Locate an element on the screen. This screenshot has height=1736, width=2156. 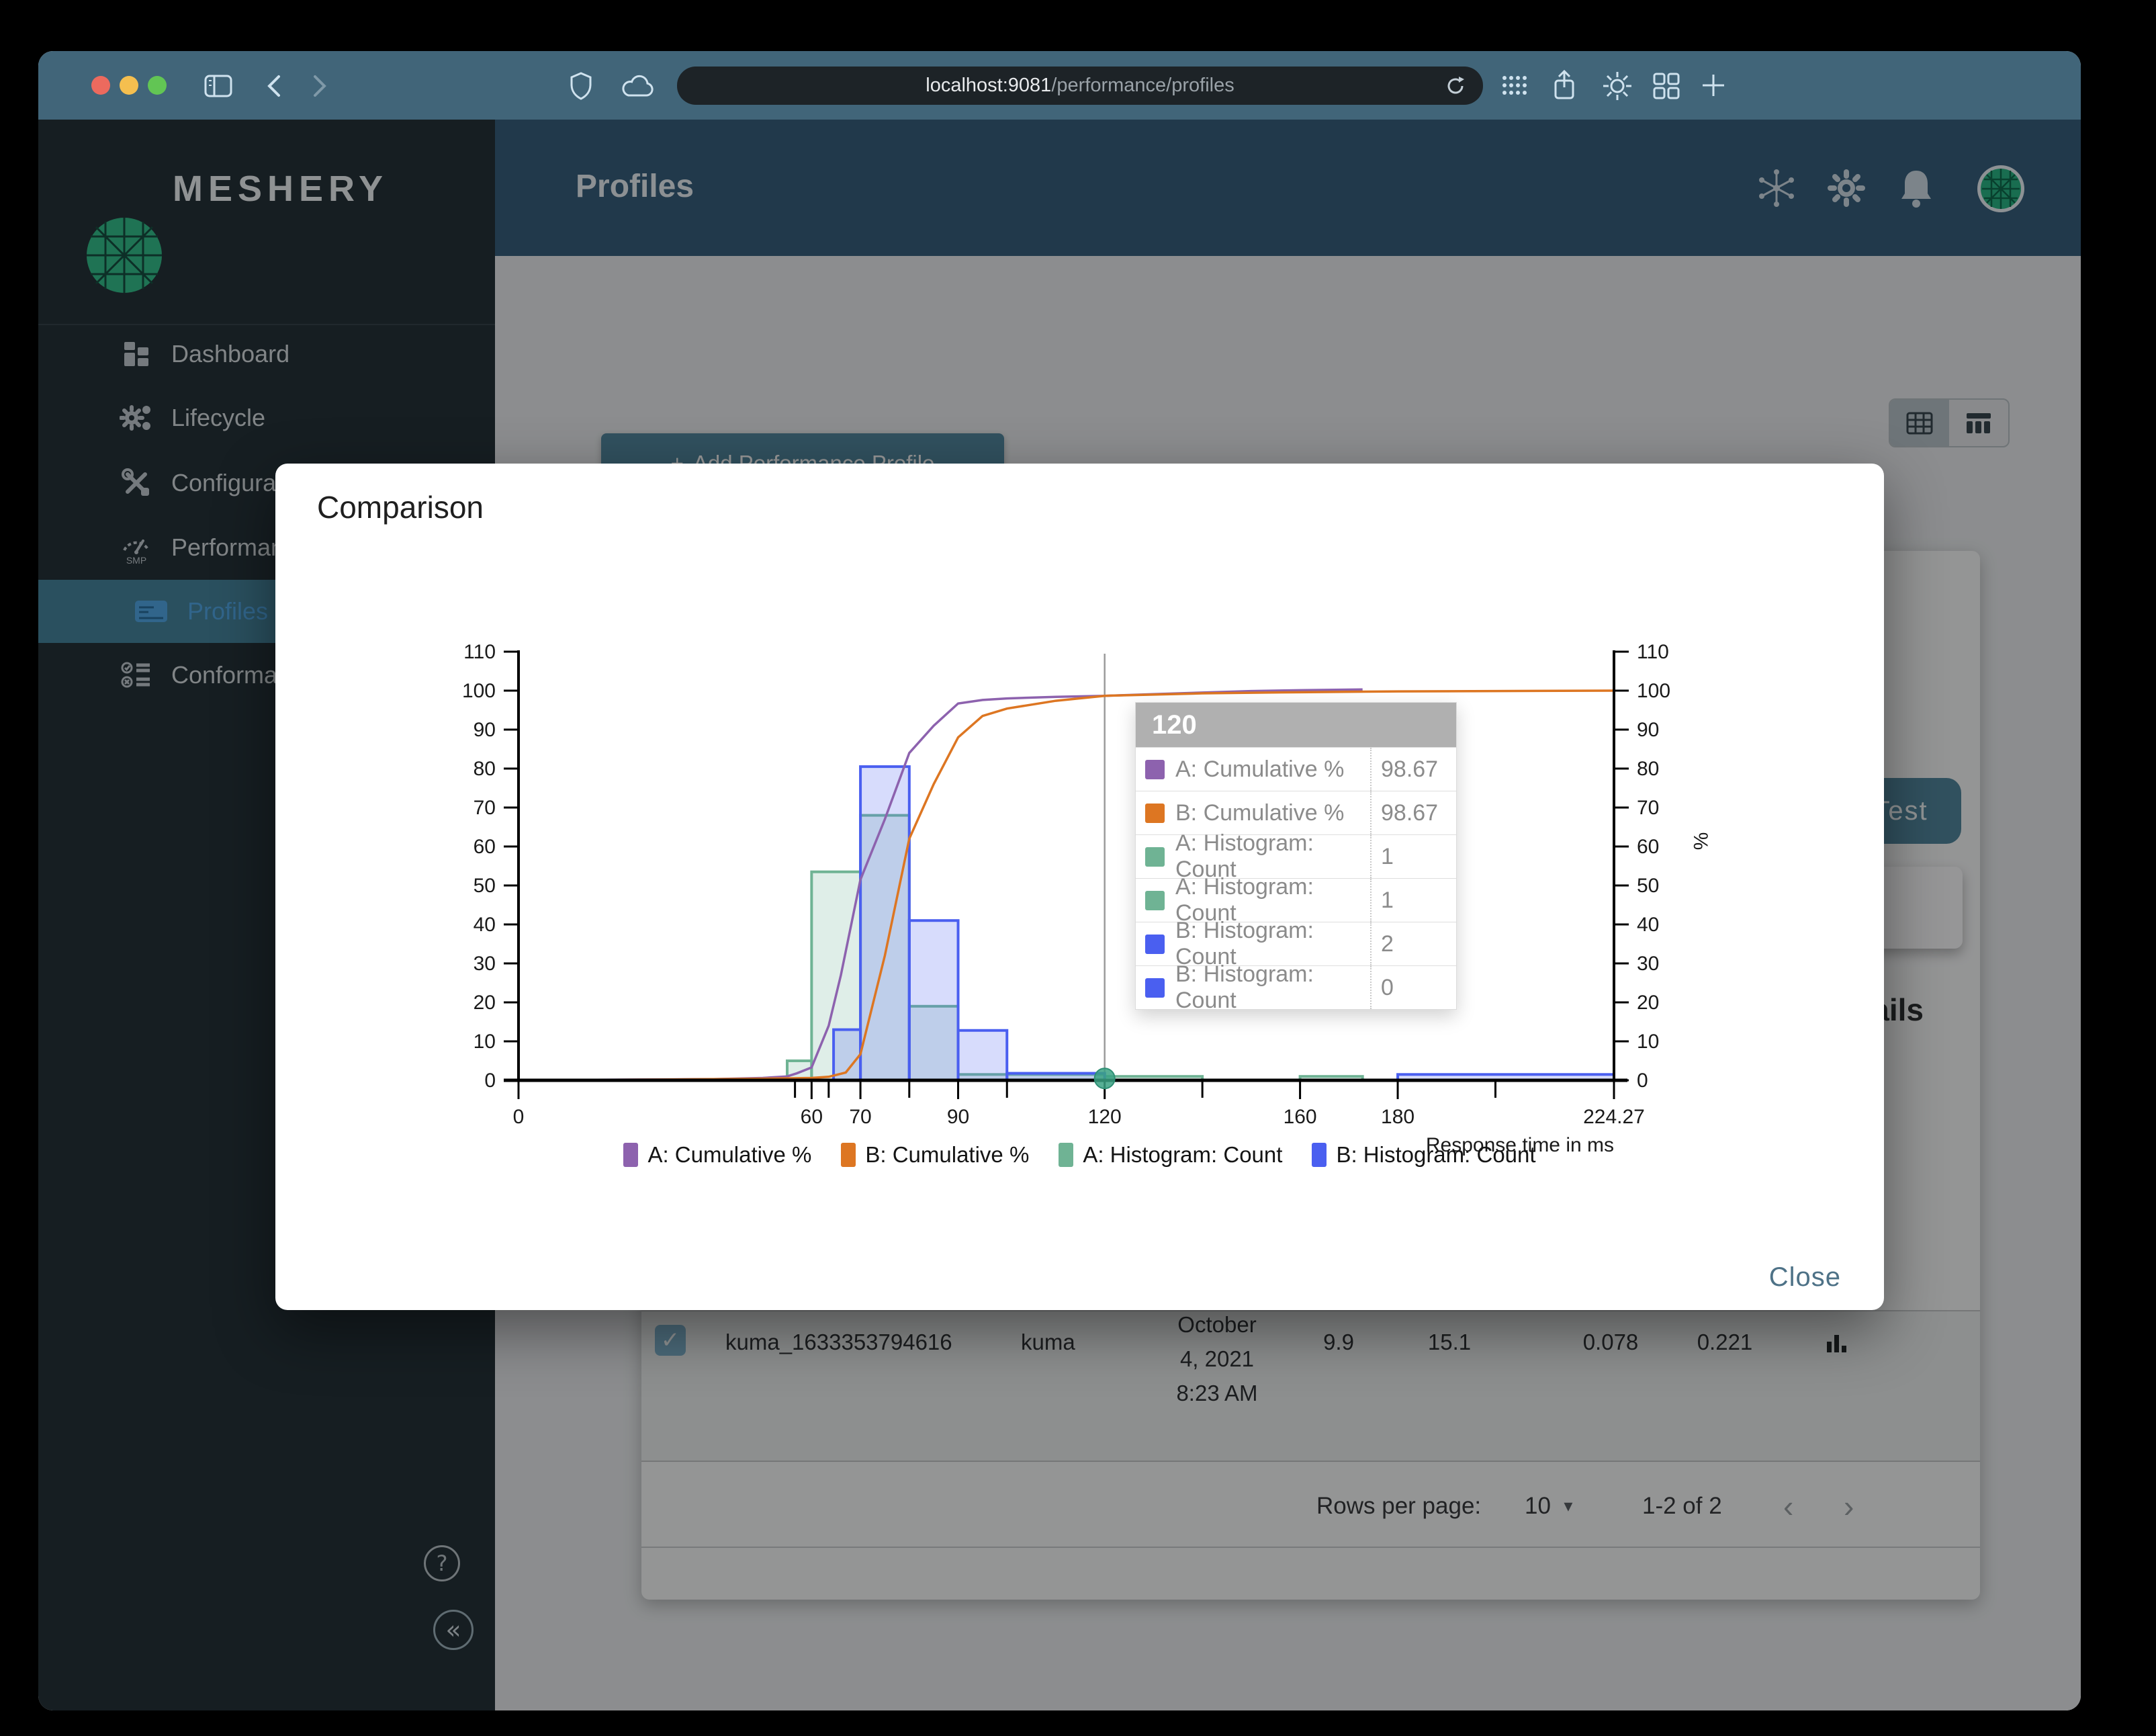
svg-text: 180 is located at coordinates (1397, 1117).